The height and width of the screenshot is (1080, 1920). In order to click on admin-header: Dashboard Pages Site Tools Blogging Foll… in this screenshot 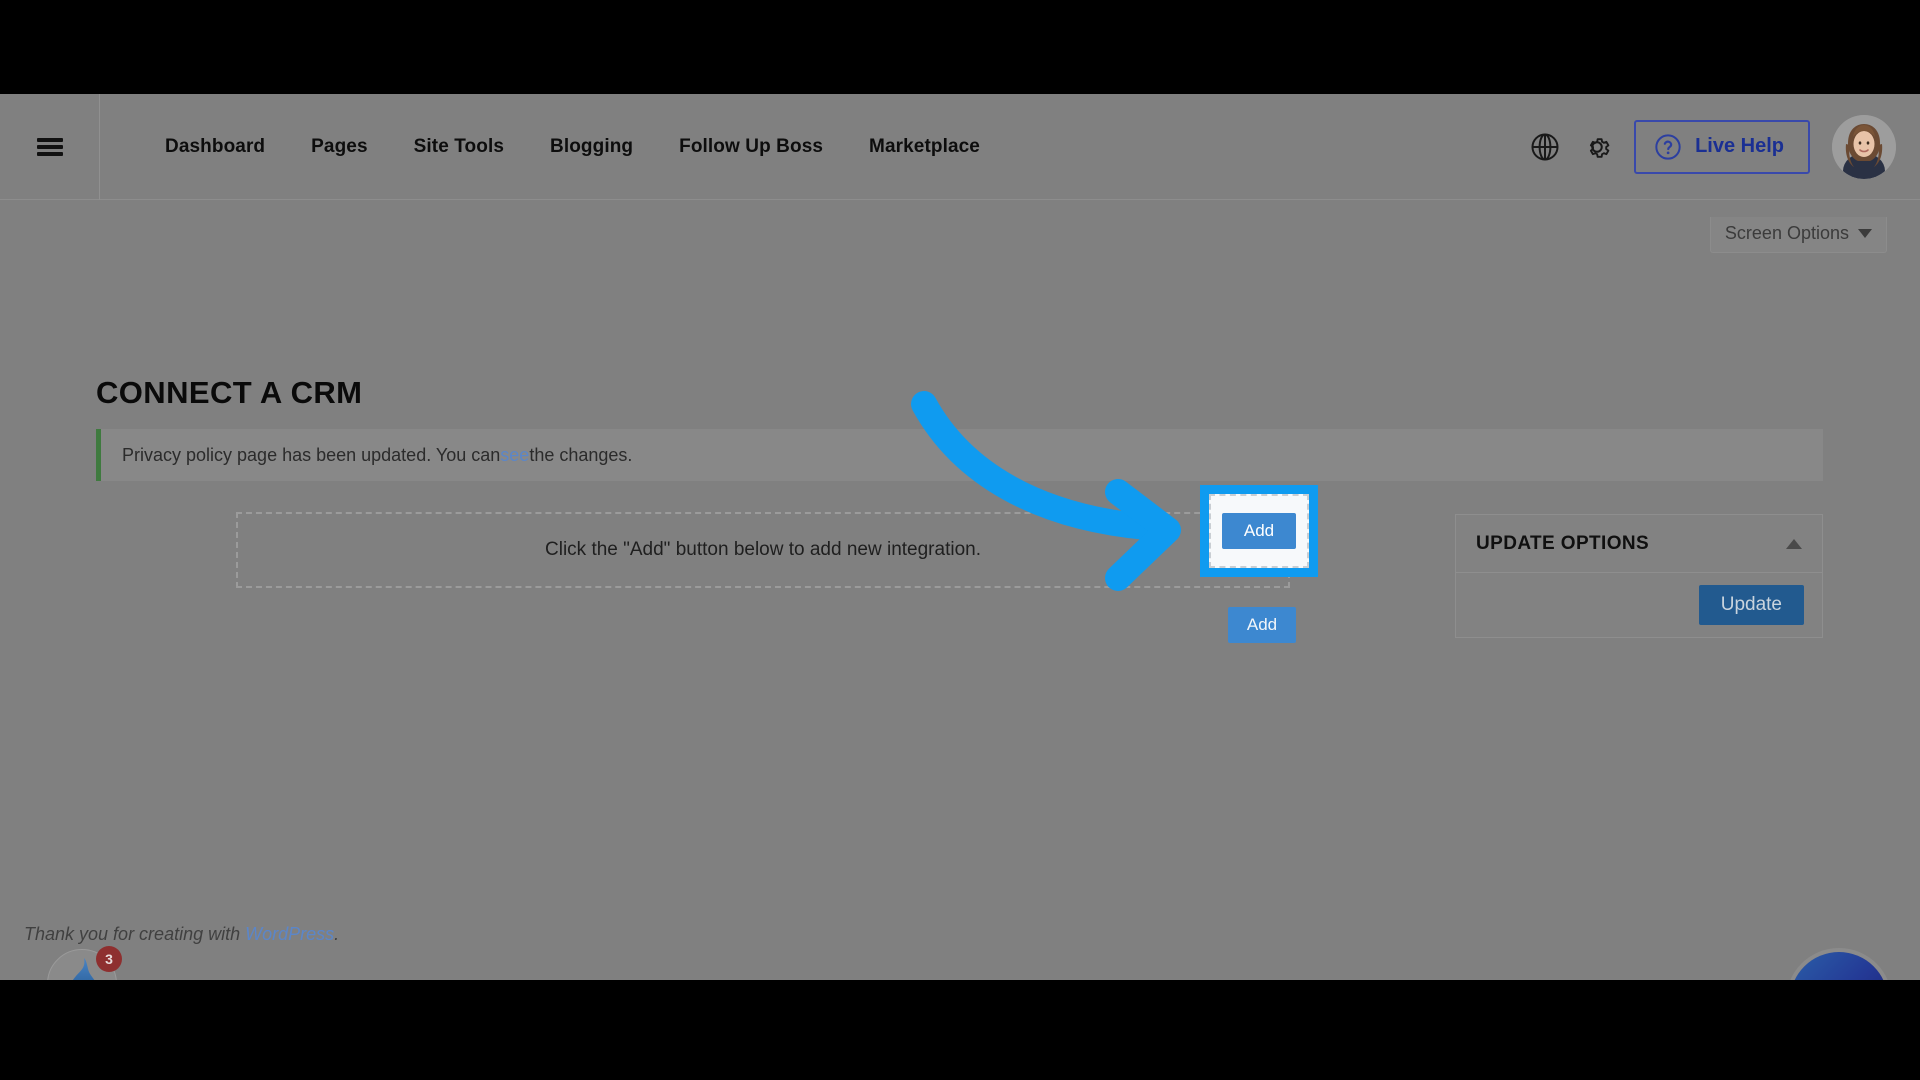, I will do `click(960, 147)`.